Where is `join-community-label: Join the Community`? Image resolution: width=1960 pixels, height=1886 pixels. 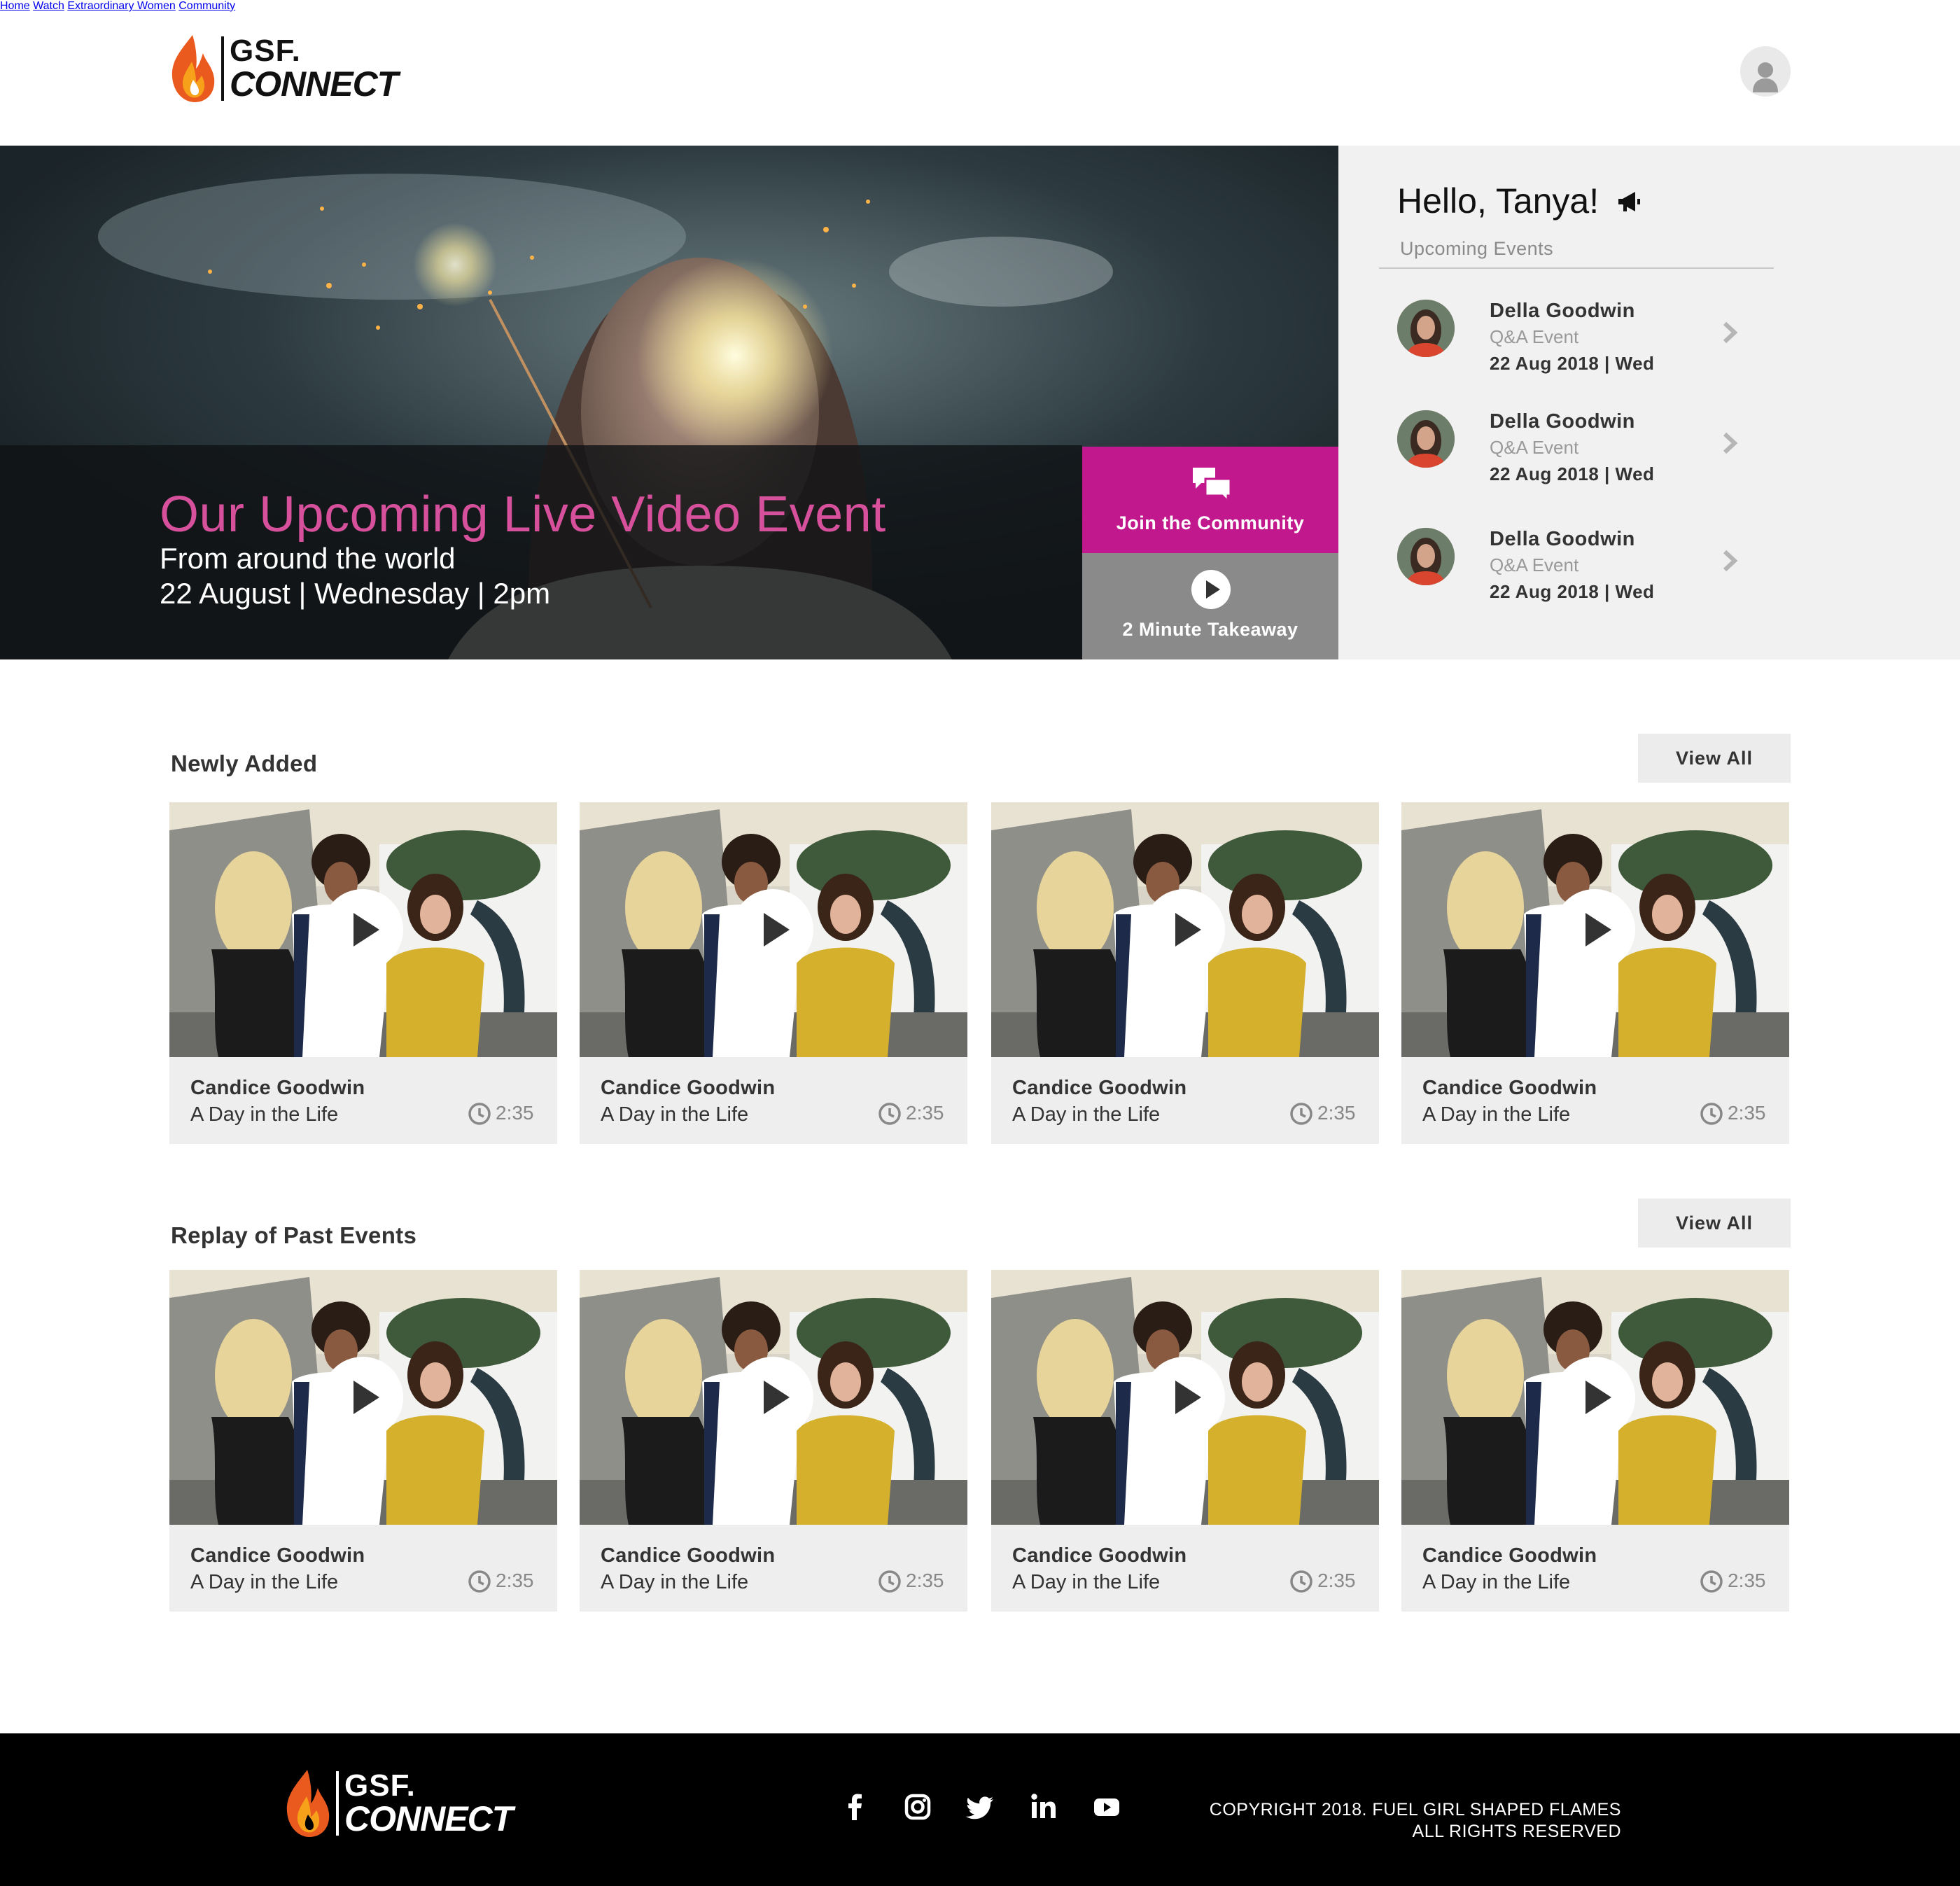 join-community-label: Join the Community is located at coordinates (1210, 523).